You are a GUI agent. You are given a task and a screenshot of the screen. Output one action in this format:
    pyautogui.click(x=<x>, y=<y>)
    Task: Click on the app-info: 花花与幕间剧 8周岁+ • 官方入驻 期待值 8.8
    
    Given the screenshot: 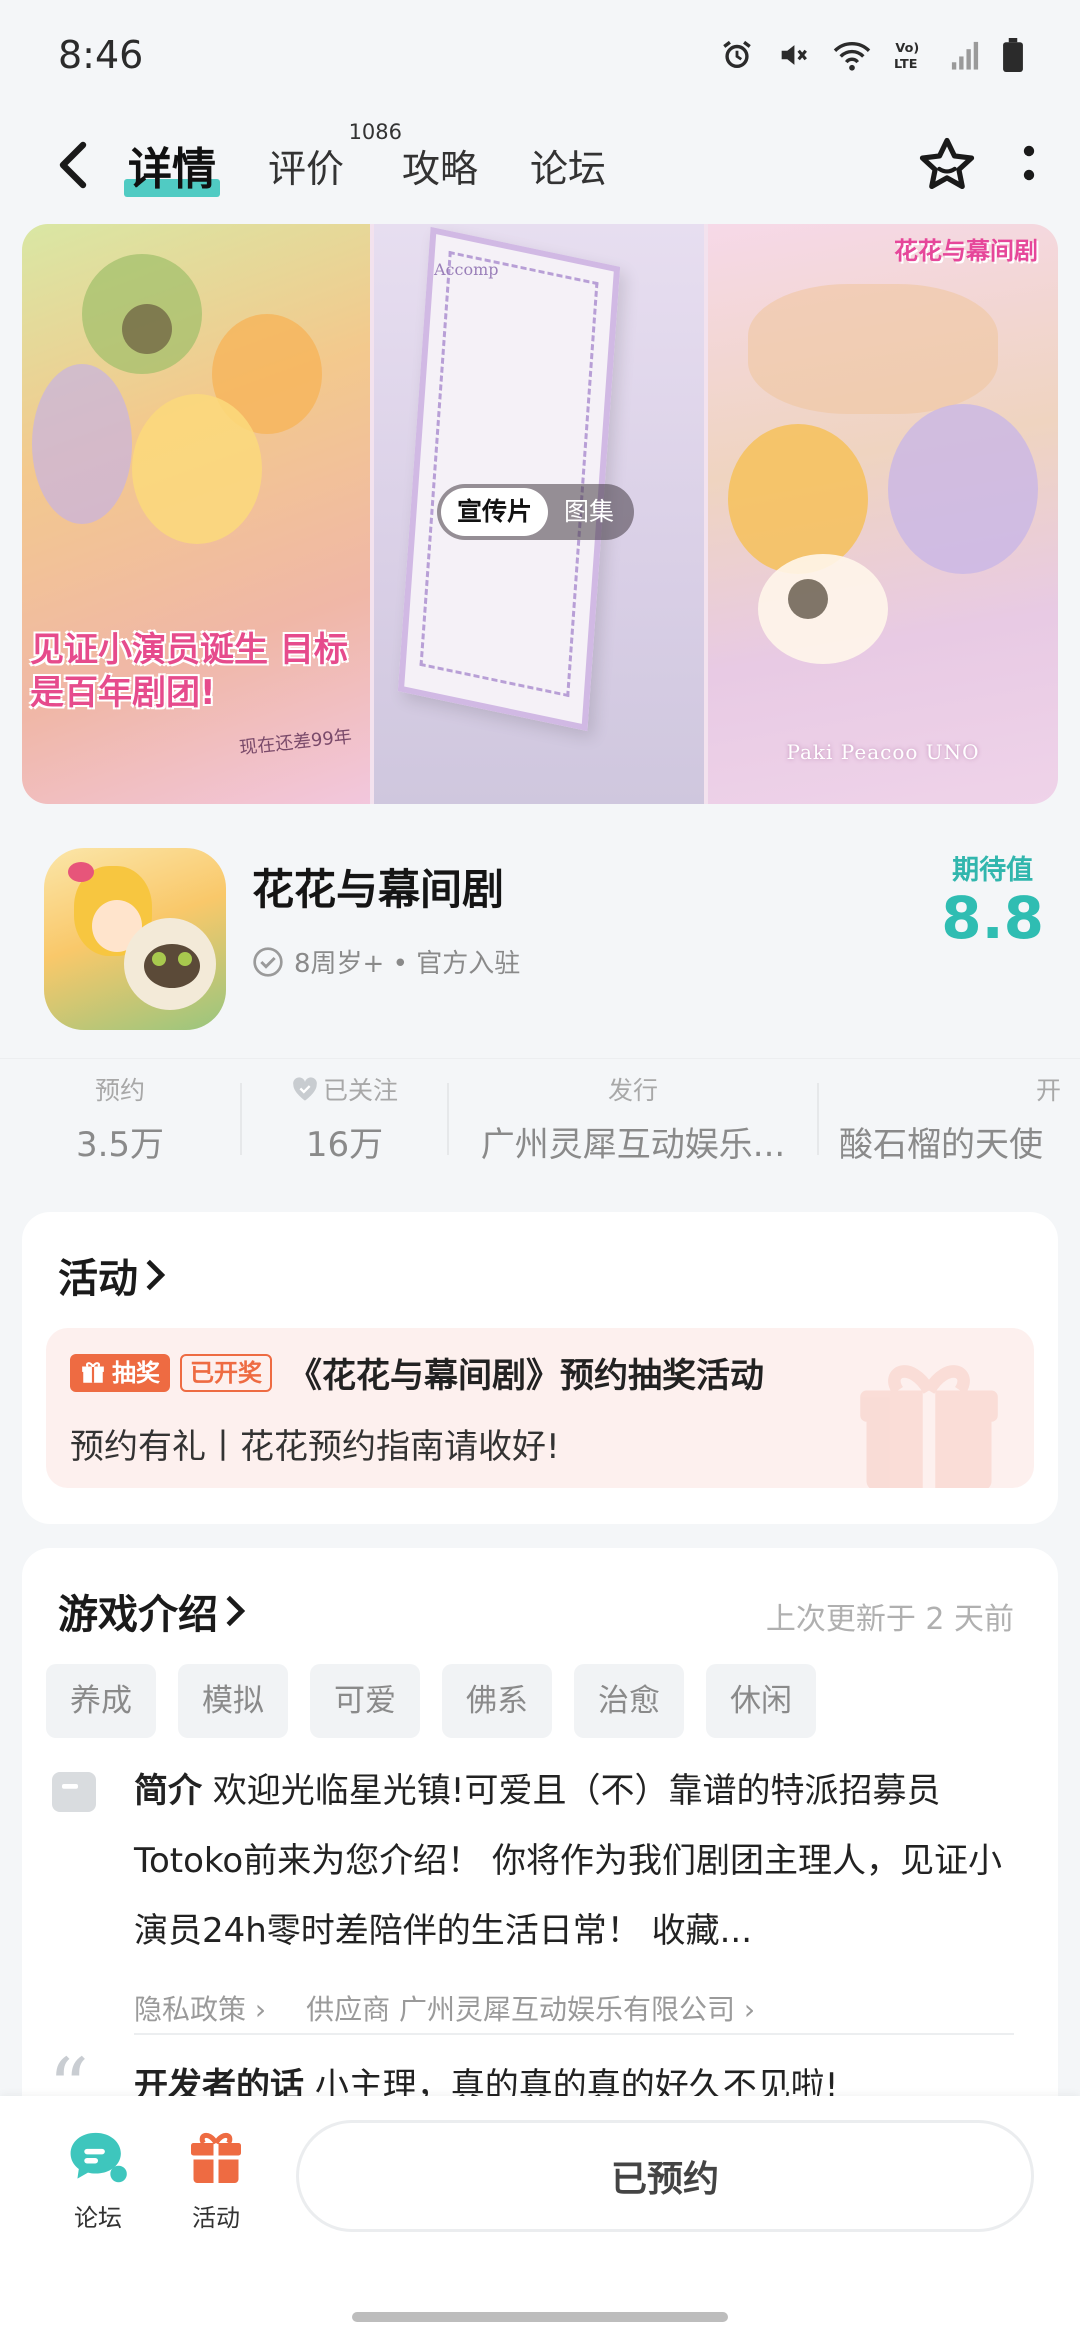 What is the action you would take?
    pyautogui.click(x=544, y=939)
    